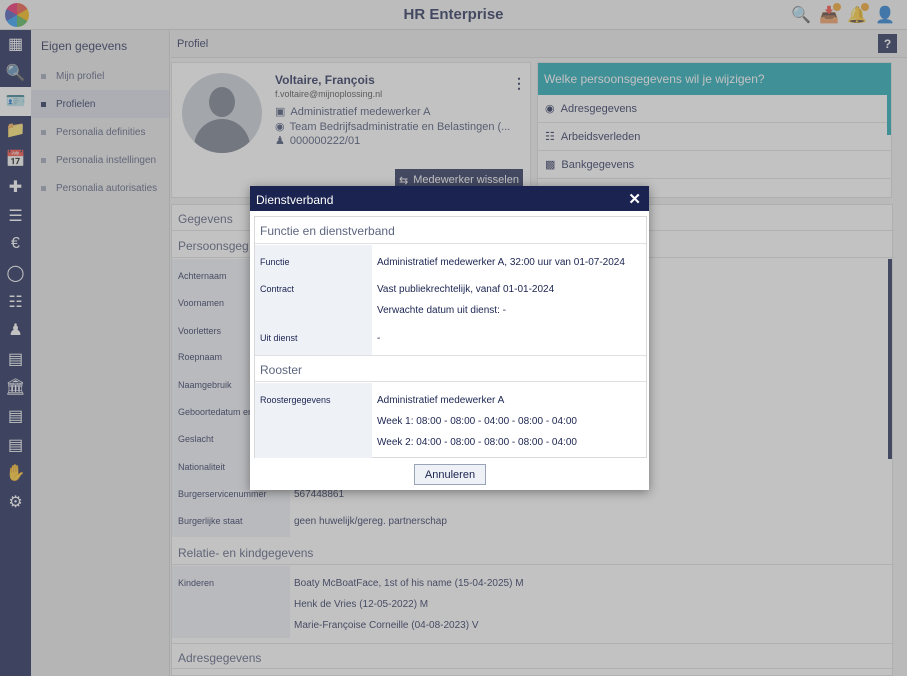  Describe the element at coordinates (634, 199) in the screenshot. I see `close-icon: ✕` at that location.